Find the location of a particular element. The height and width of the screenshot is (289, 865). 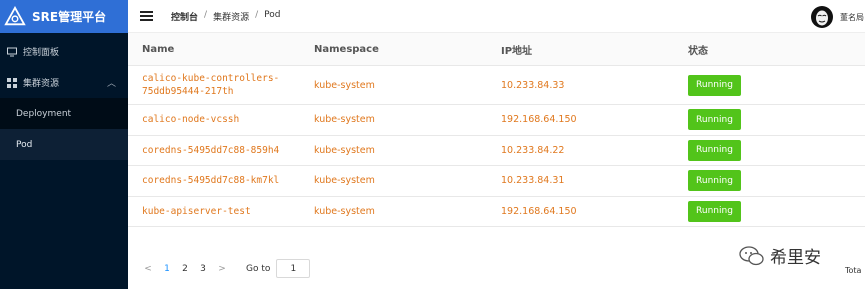

grid-icon is located at coordinates (12, 82).